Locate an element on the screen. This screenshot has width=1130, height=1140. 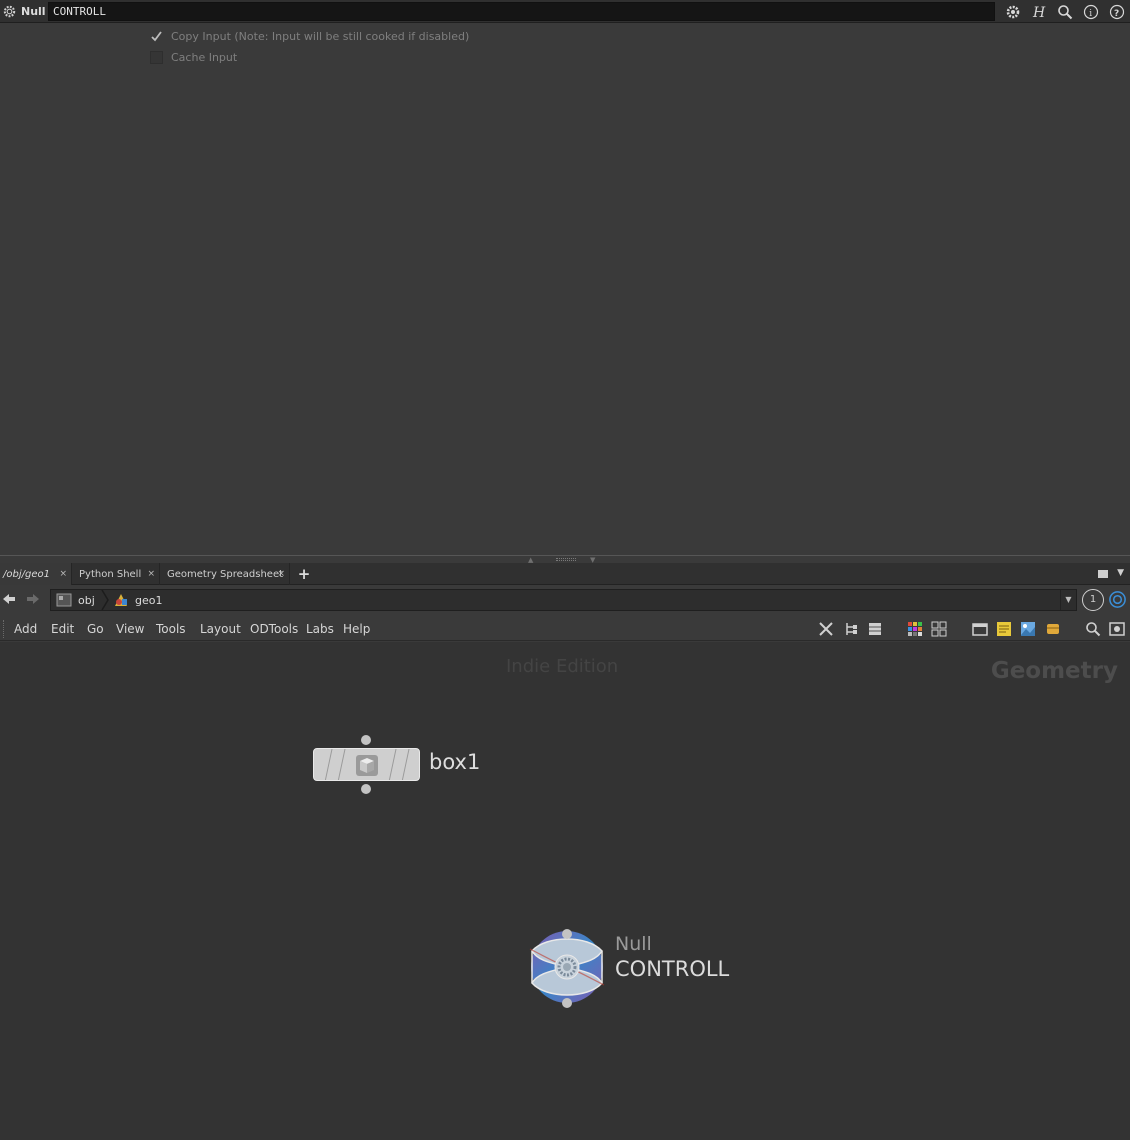
menu-go: Go is located at coordinates (95, 629).